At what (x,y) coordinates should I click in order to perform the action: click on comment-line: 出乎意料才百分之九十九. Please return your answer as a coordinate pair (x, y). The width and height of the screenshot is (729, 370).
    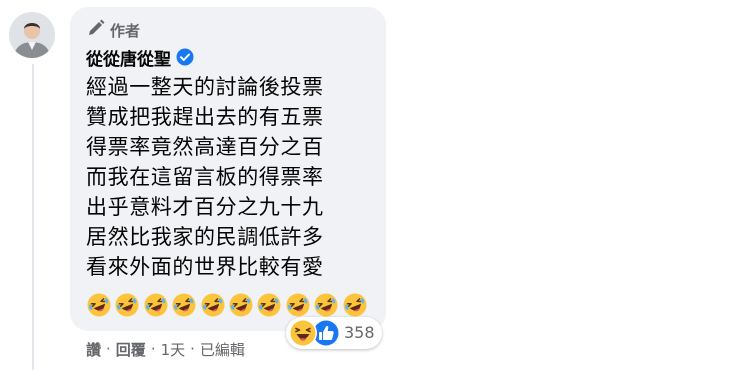
    Looking at the image, I should click on (205, 207).